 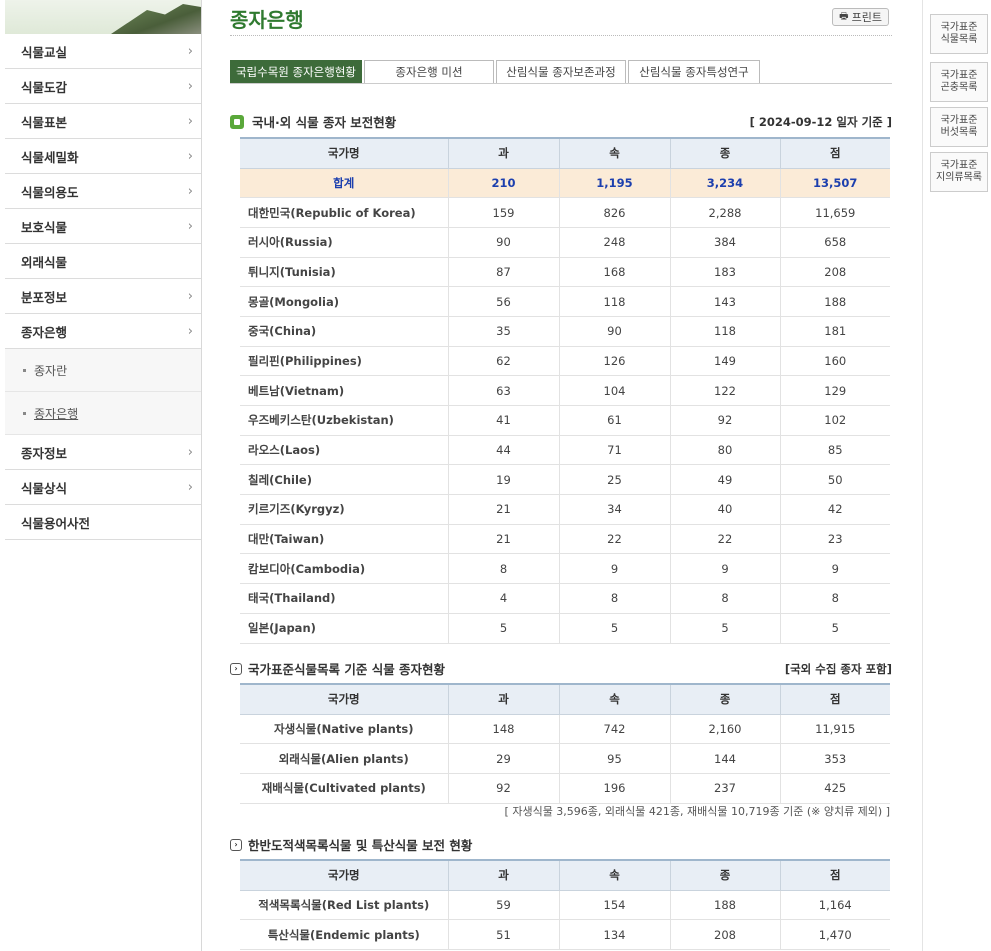 What do you see at coordinates (561, 121) in the screenshot?
I see `section-seed-status-header: 국내·외 식물 종자 보전현황 [ 2024-09-12 일자 기준 ]` at bounding box center [561, 121].